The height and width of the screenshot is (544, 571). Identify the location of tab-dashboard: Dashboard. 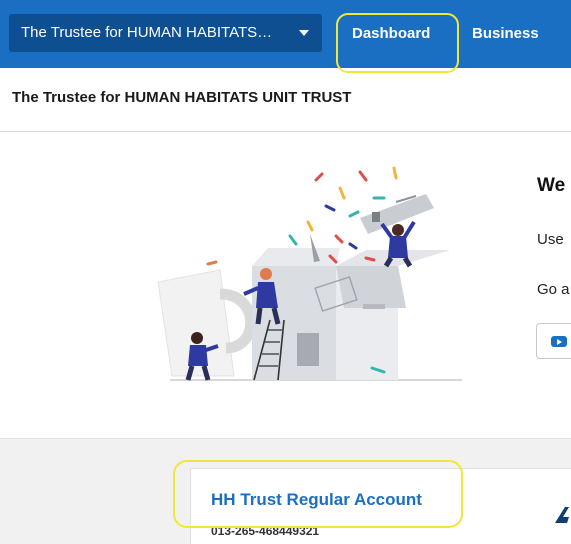
(391, 34).